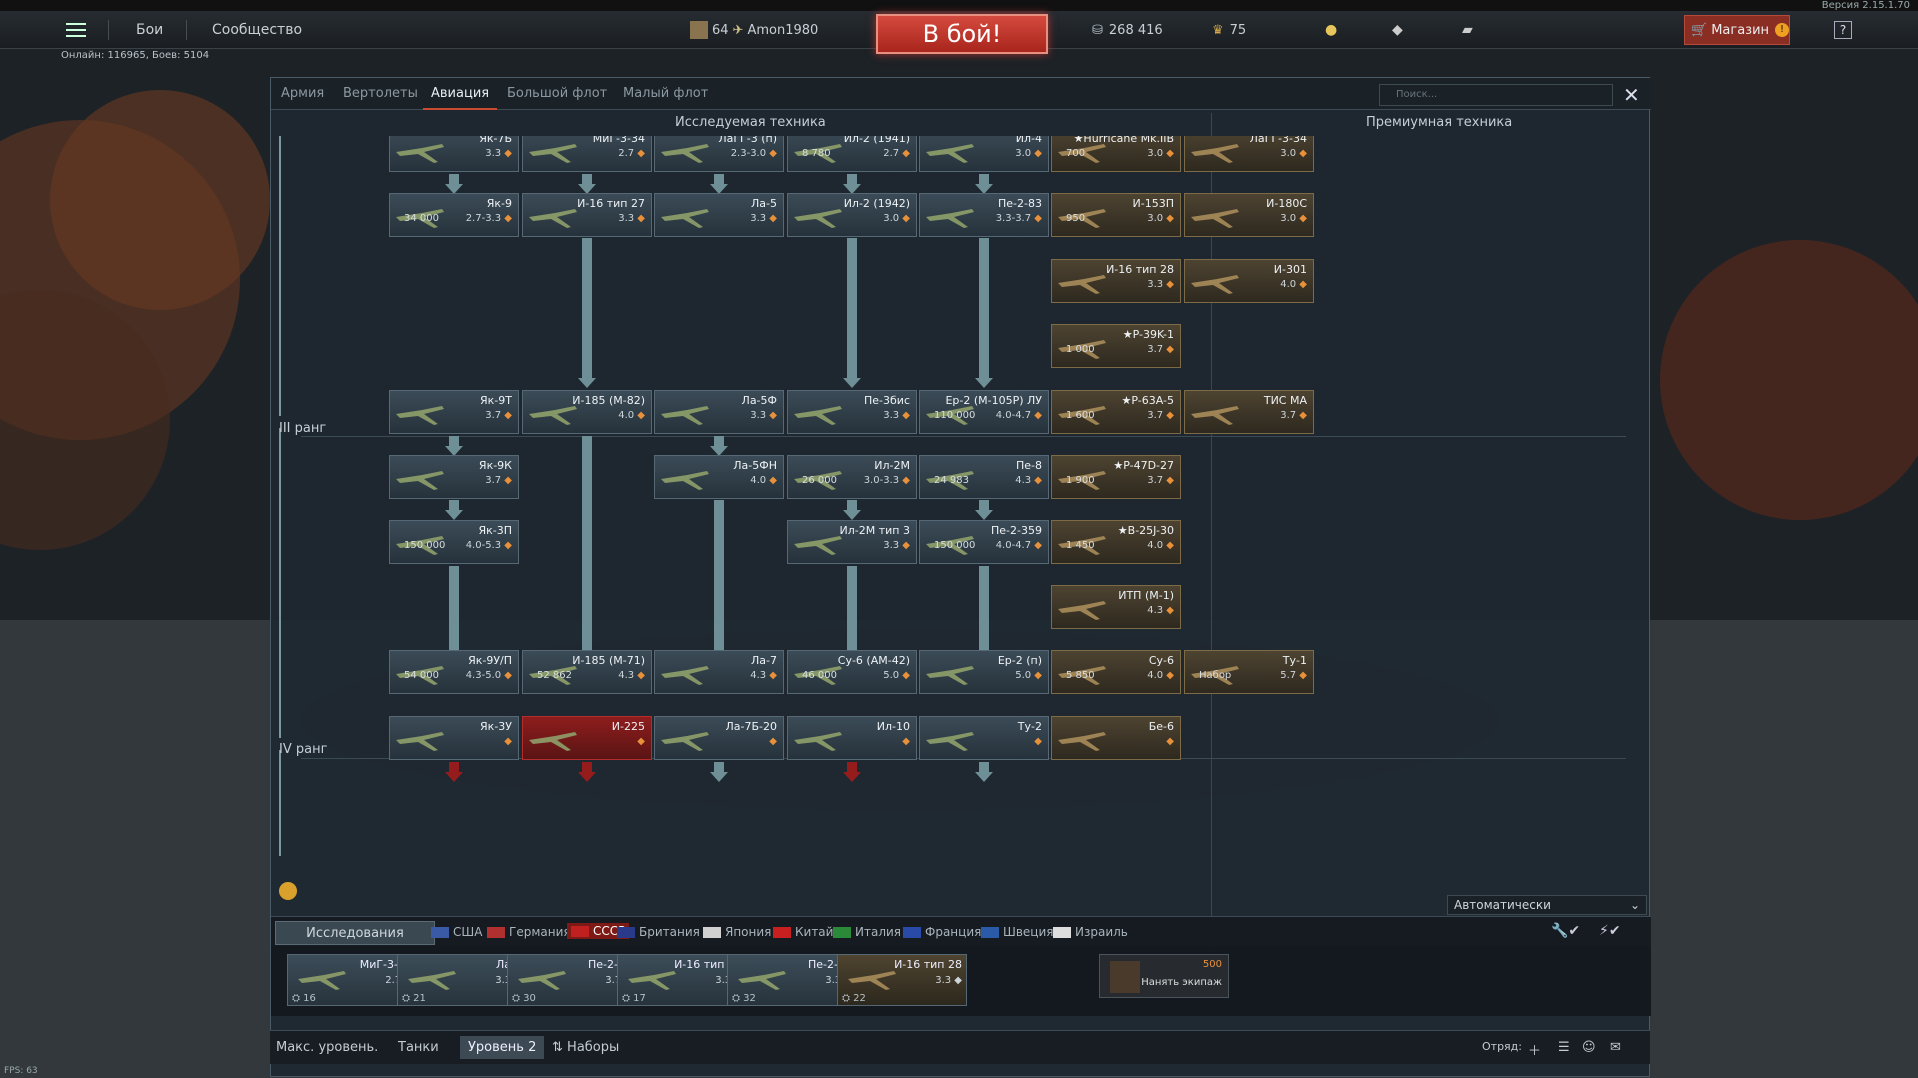 The height and width of the screenshot is (1078, 1918). What do you see at coordinates (587, 154) in the screenshot?
I see `vehicle-card: МиГ-3-34 2.7 ◆` at bounding box center [587, 154].